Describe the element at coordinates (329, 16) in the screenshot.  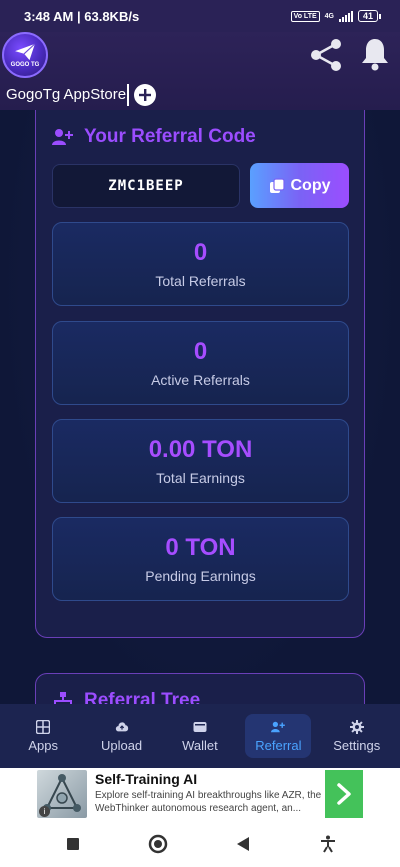
I see `network-type: 4G` at that location.